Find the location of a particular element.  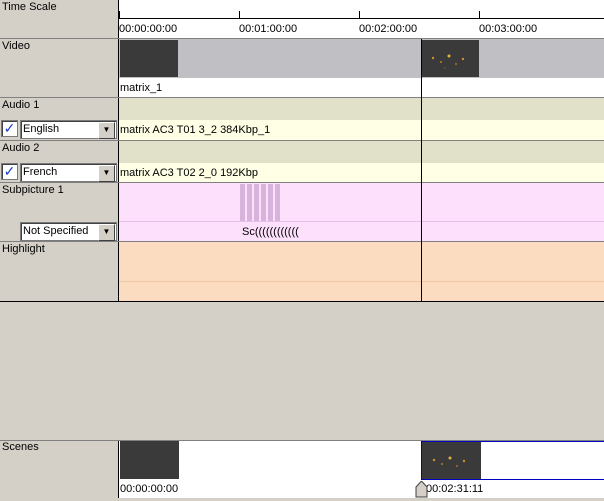

highlight-label: Highlight is located at coordinates (23, 249).